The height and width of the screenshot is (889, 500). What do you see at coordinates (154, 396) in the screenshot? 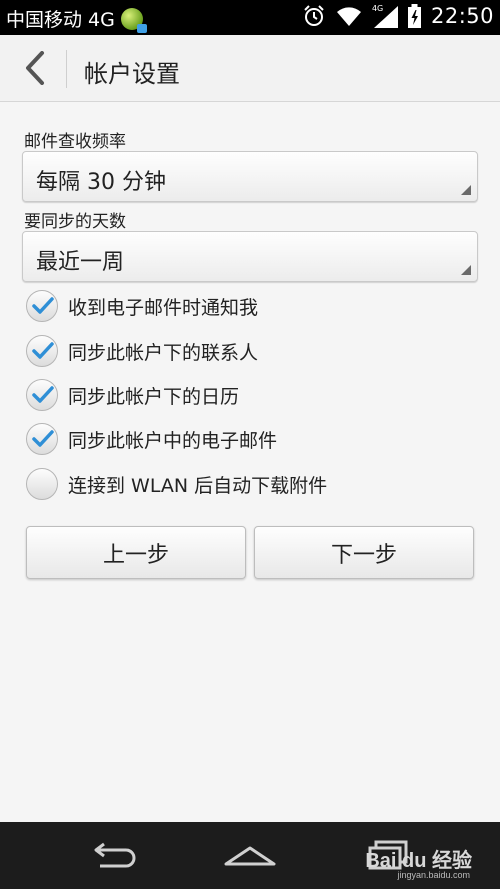
I see `option-label: 同步此帐户下的日历` at bounding box center [154, 396].